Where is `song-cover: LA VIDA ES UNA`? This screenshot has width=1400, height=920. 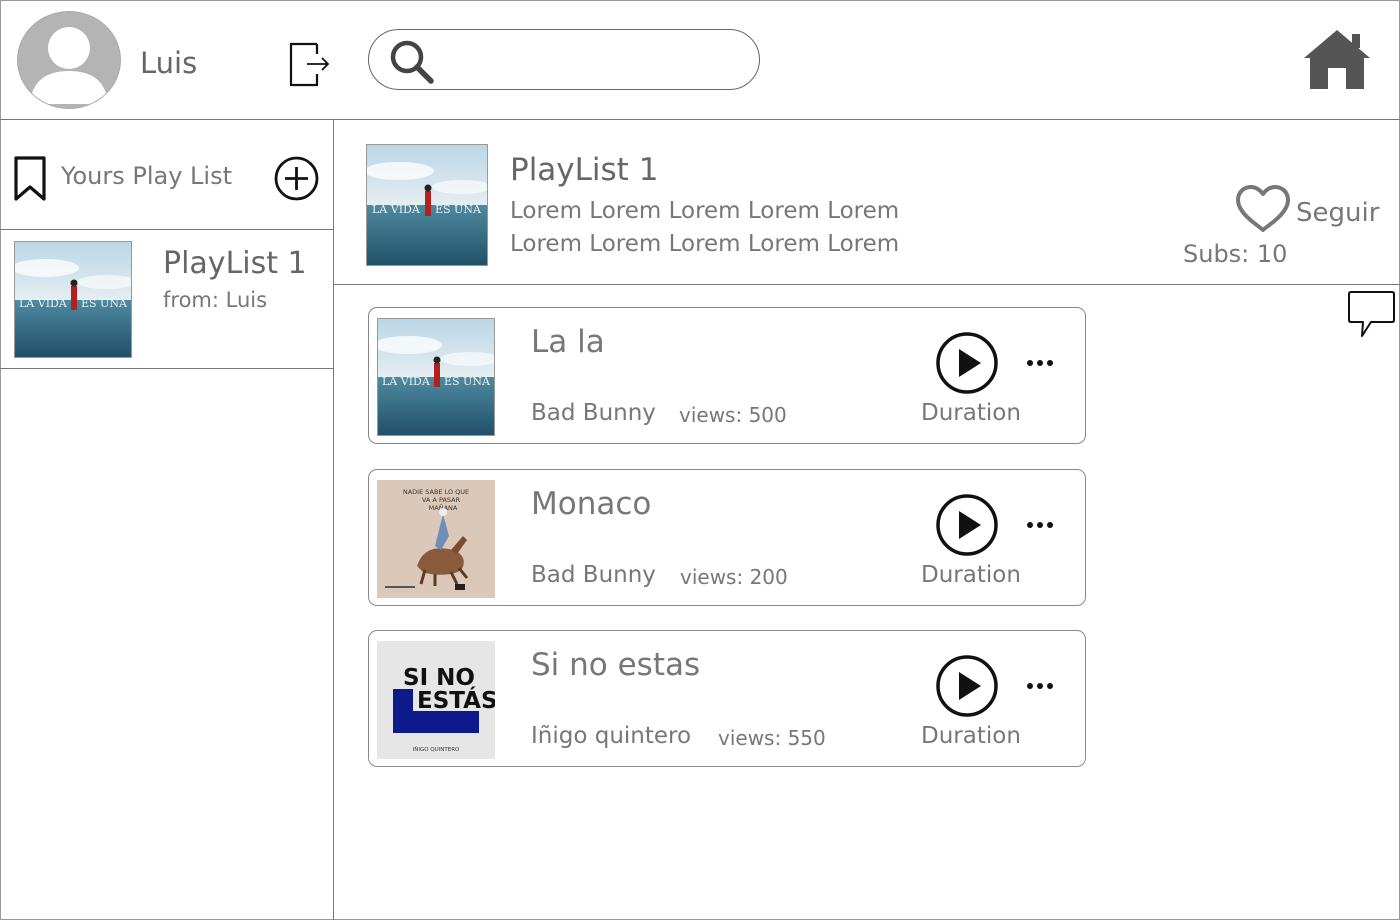
song-cover: LA VIDA ES UNA is located at coordinates (436, 377).